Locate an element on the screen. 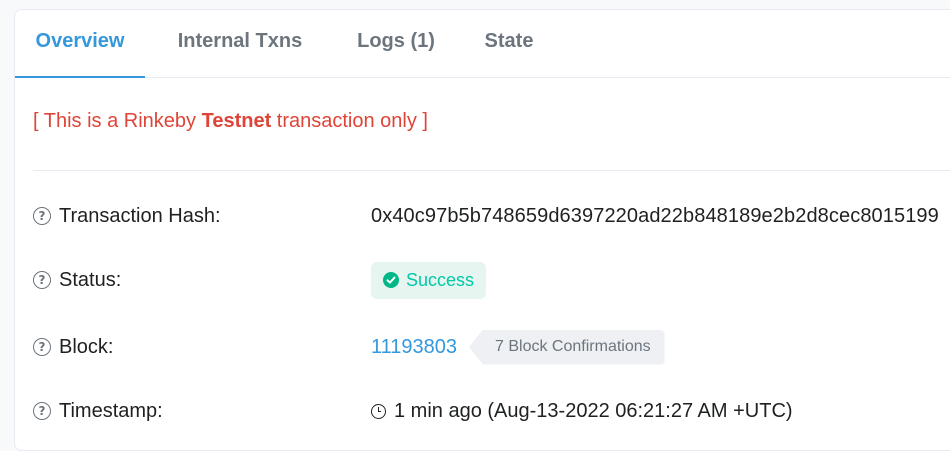 The height and width of the screenshot is (451, 950). tab-logs-label: Logs (1) is located at coordinates (396, 41).